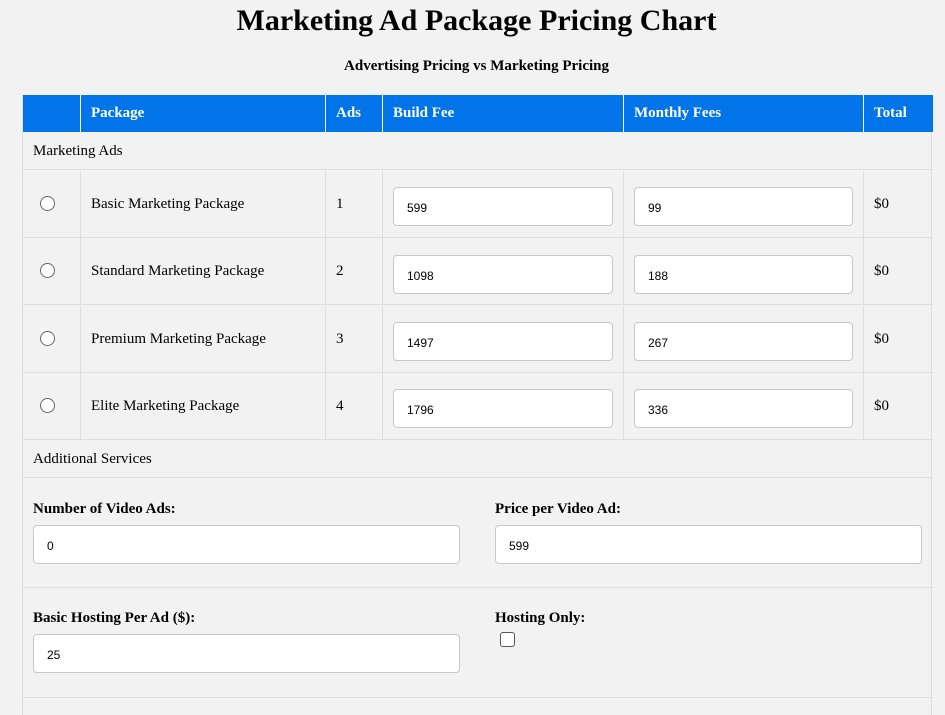 The width and height of the screenshot is (945, 715). I want to click on build-fee-input: 1098, so click(503, 274).